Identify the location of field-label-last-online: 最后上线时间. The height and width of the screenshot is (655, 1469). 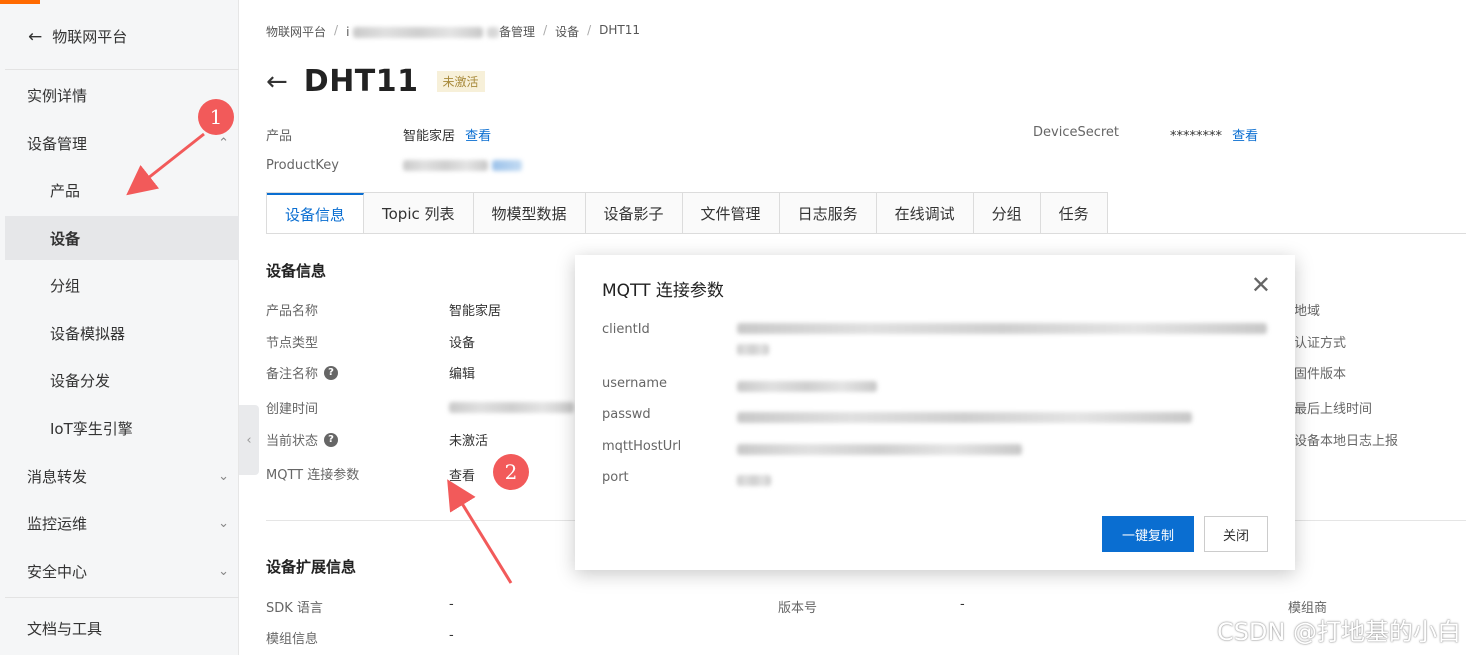
(1333, 409).